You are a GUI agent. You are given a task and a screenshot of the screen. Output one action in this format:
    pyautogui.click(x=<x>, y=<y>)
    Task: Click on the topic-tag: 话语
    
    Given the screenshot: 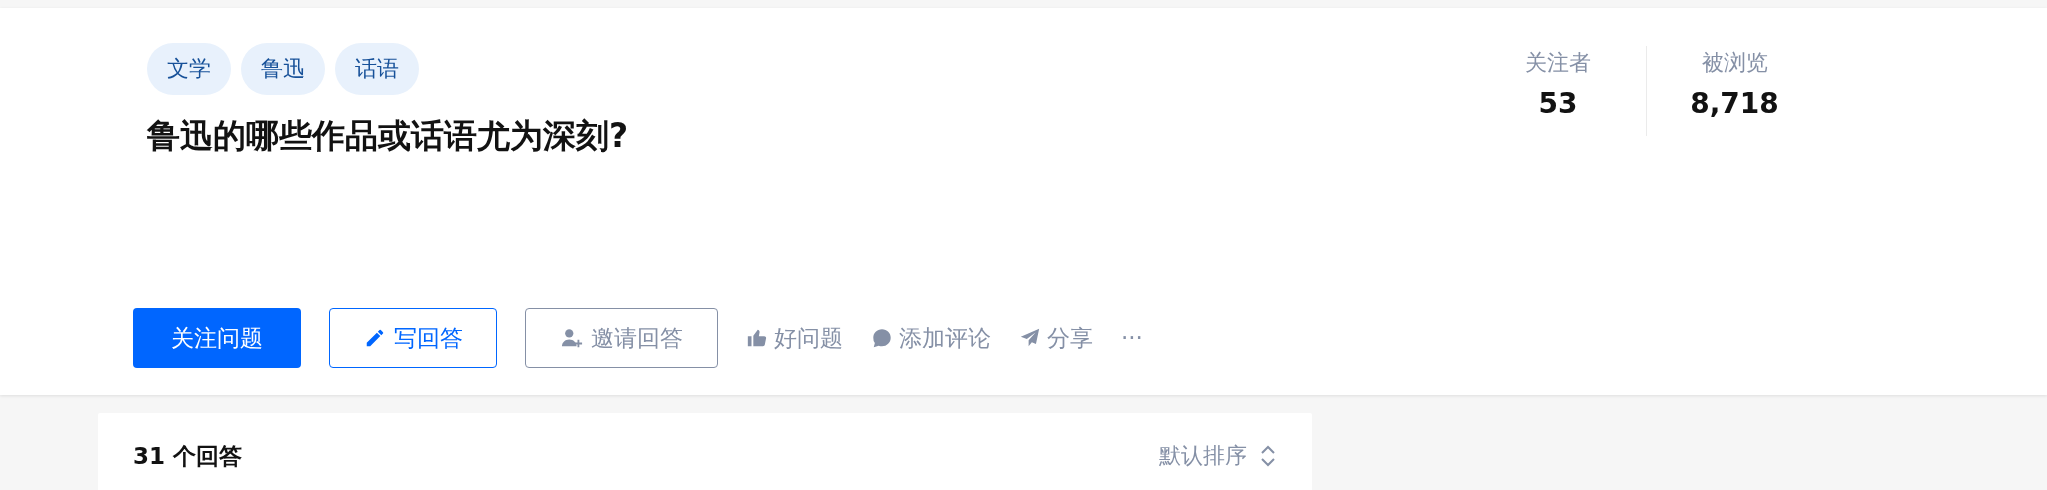 What is the action you would take?
    pyautogui.click(x=377, y=69)
    